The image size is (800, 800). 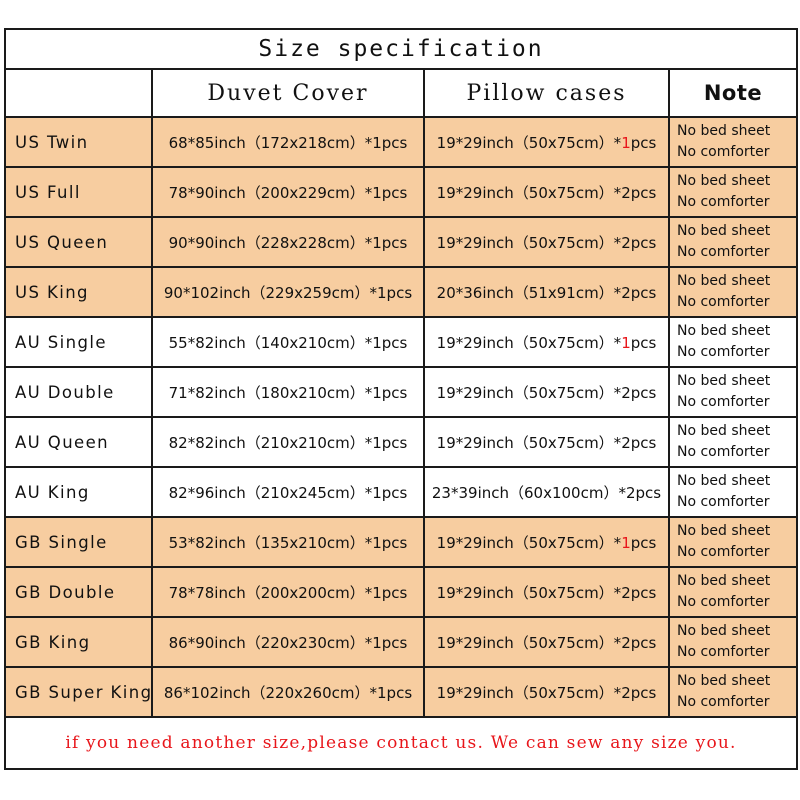 I want to click on page-title: Size specification, so click(x=401, y=49).